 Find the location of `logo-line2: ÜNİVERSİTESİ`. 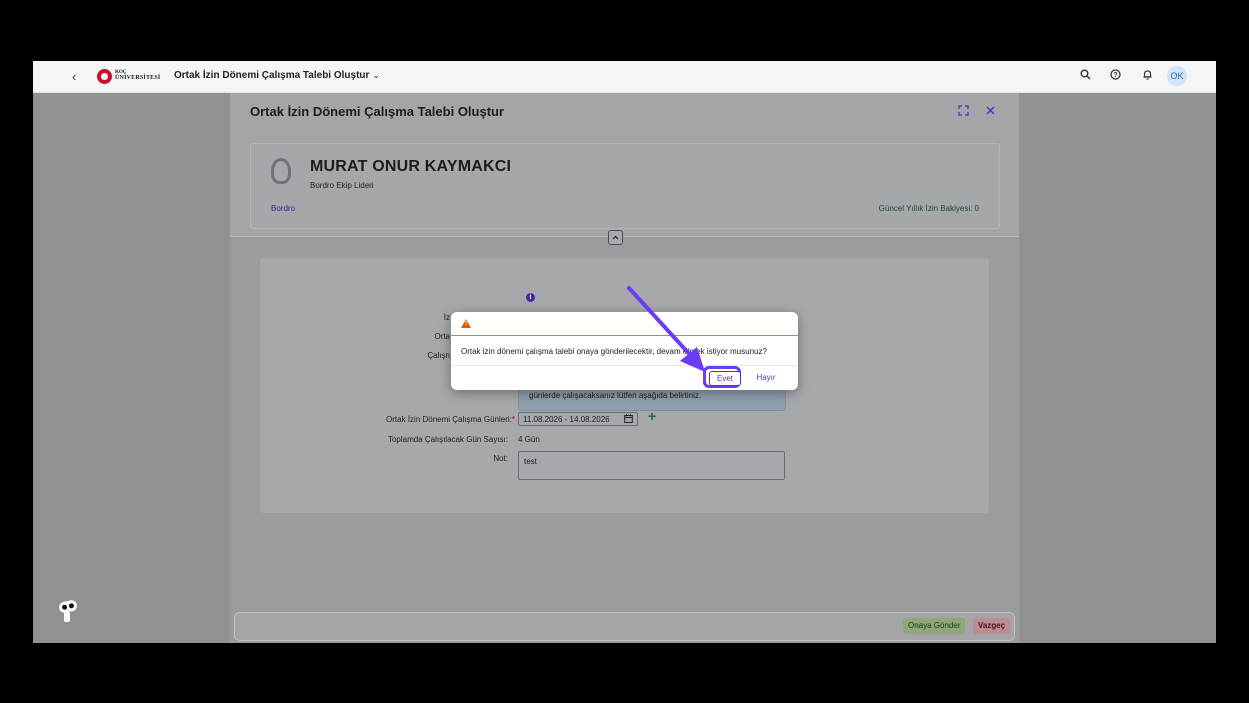

logo-line2: ÜNİVERSİTESİ is located at coordinates (138, 78).